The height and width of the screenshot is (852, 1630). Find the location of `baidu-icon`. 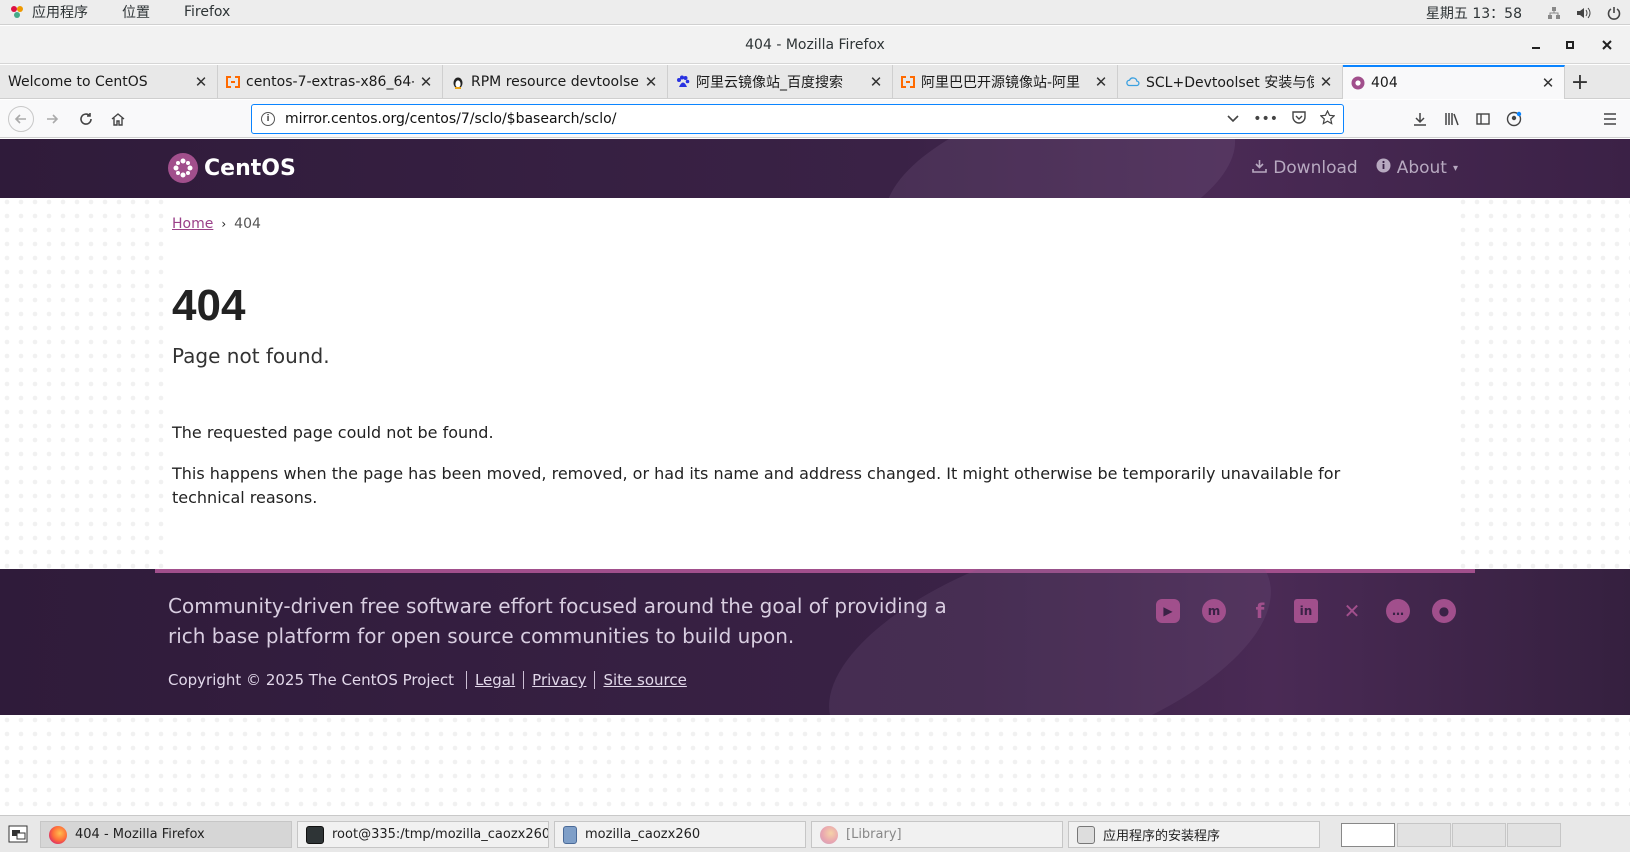

baidu-icon is located at coordinates (683, 82).